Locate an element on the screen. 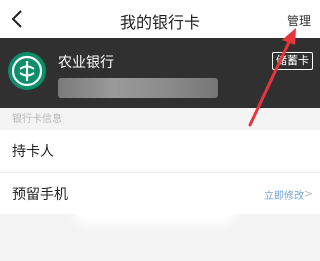  card-number-redacted is located at coordinates (138, 88).